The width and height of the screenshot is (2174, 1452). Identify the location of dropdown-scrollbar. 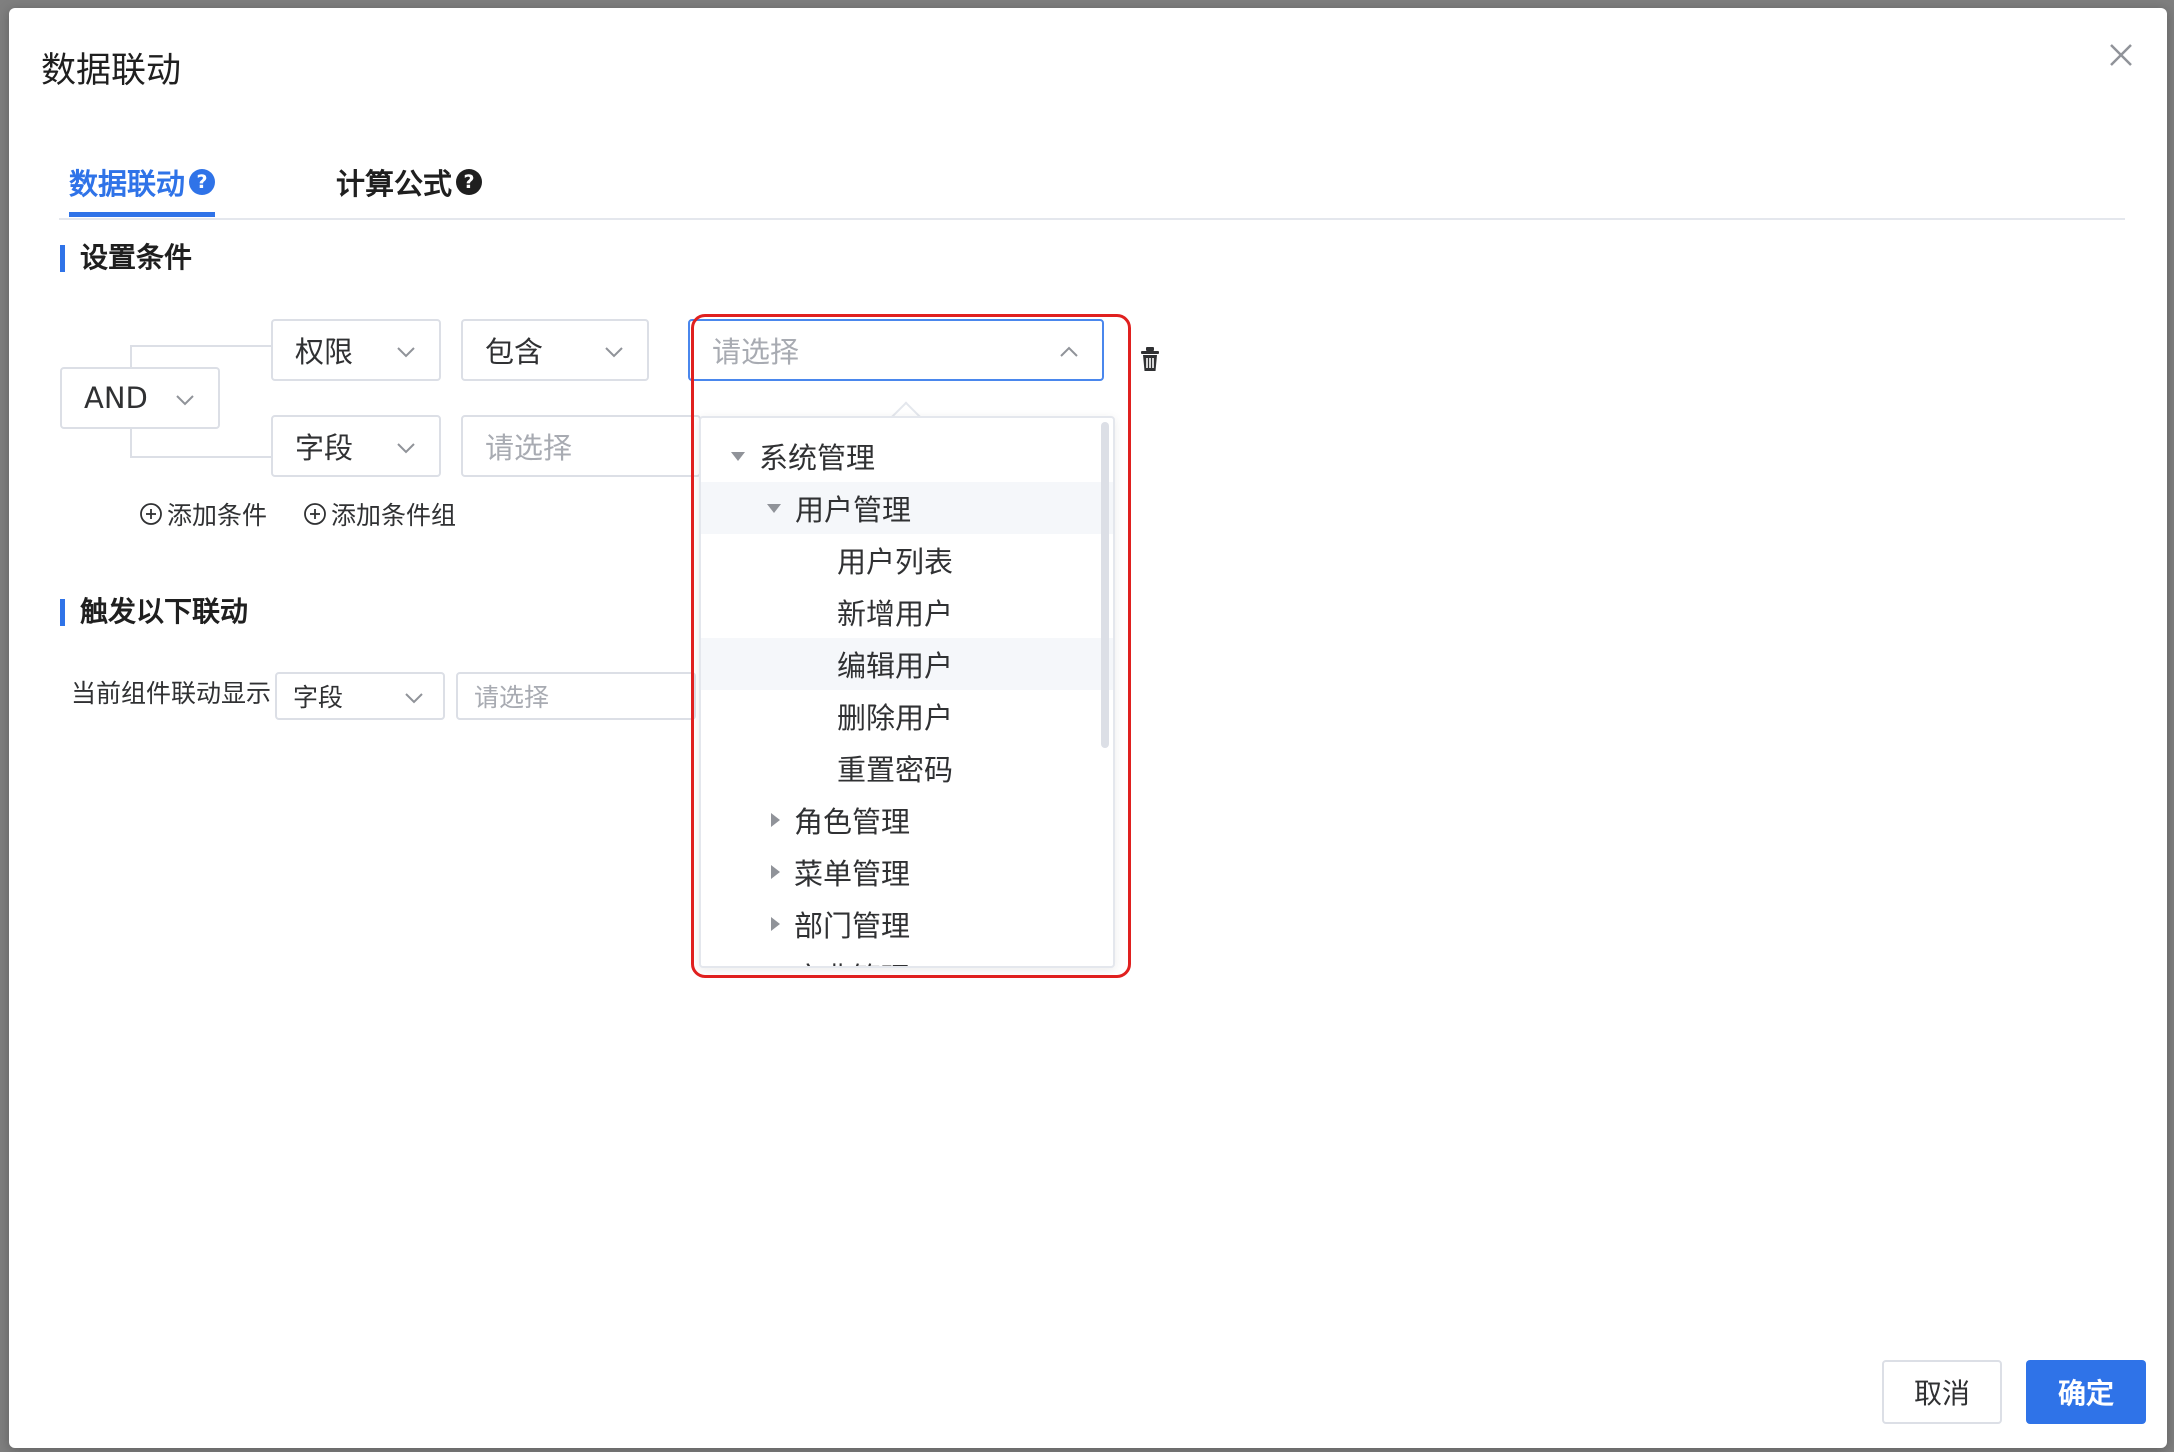
(1105, 585).